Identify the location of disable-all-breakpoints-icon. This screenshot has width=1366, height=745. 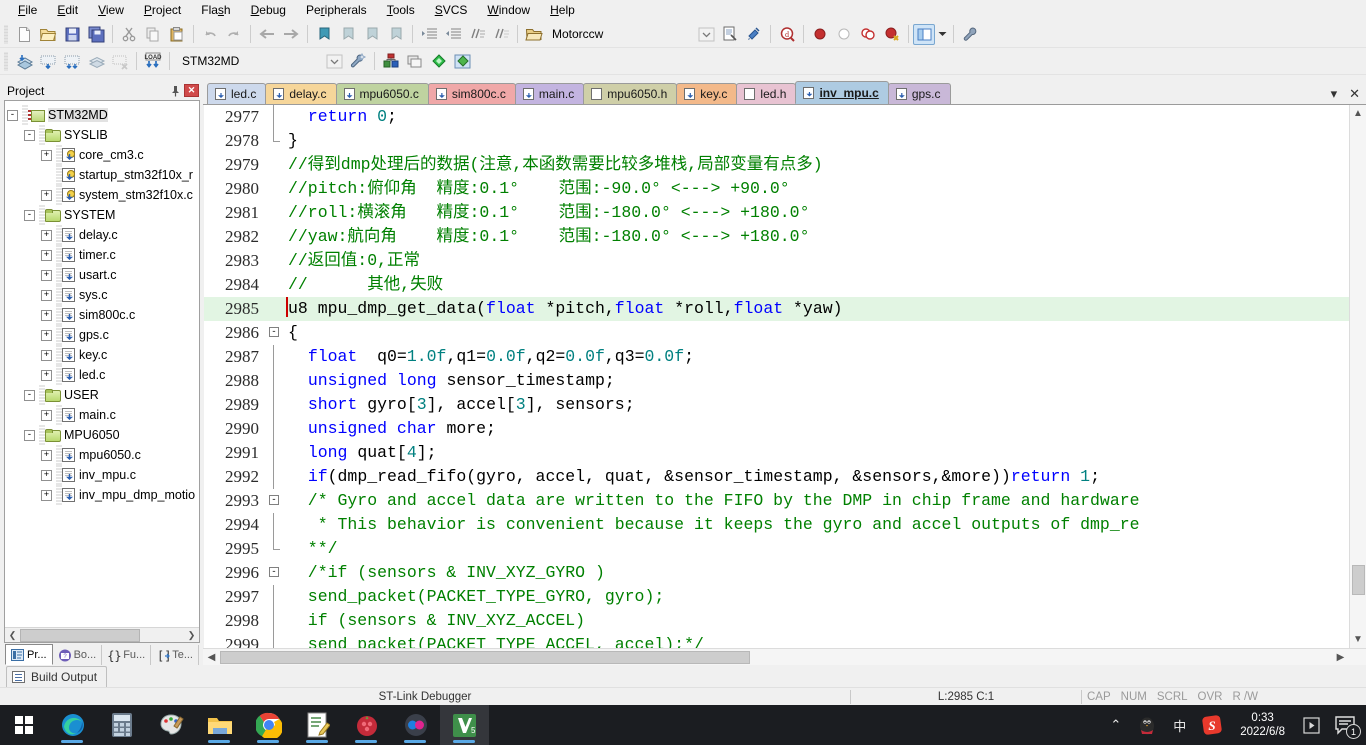
(868, 34).